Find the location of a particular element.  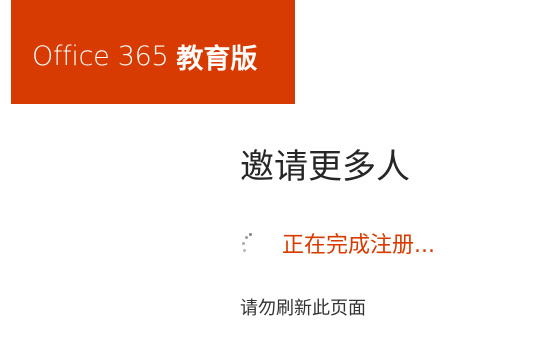

brand-edition-name: 教育版 is located at coordinates (217, 59).